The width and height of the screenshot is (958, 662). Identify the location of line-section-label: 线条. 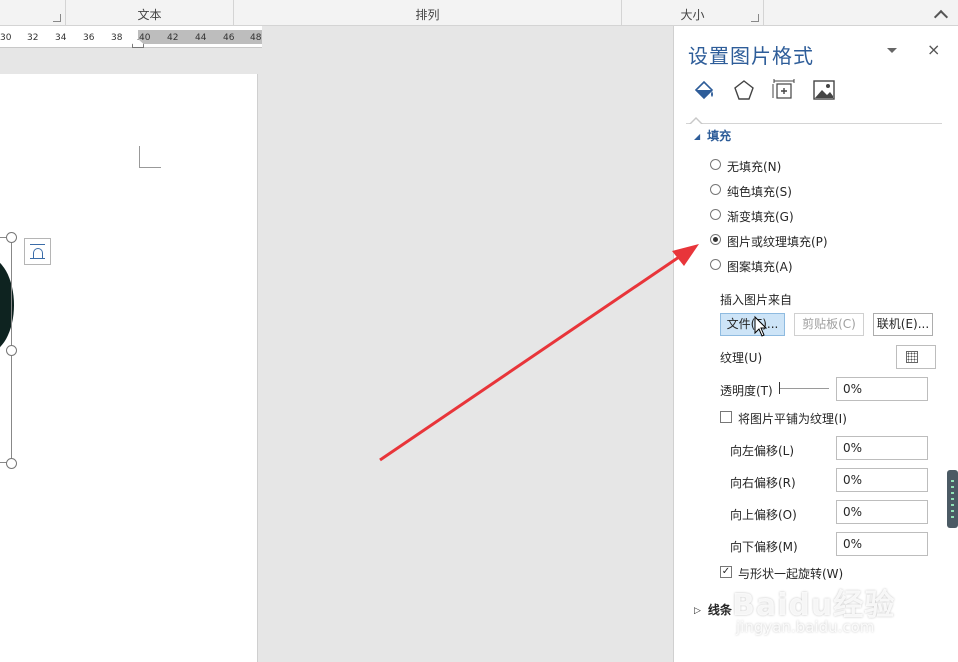
(719, 610).